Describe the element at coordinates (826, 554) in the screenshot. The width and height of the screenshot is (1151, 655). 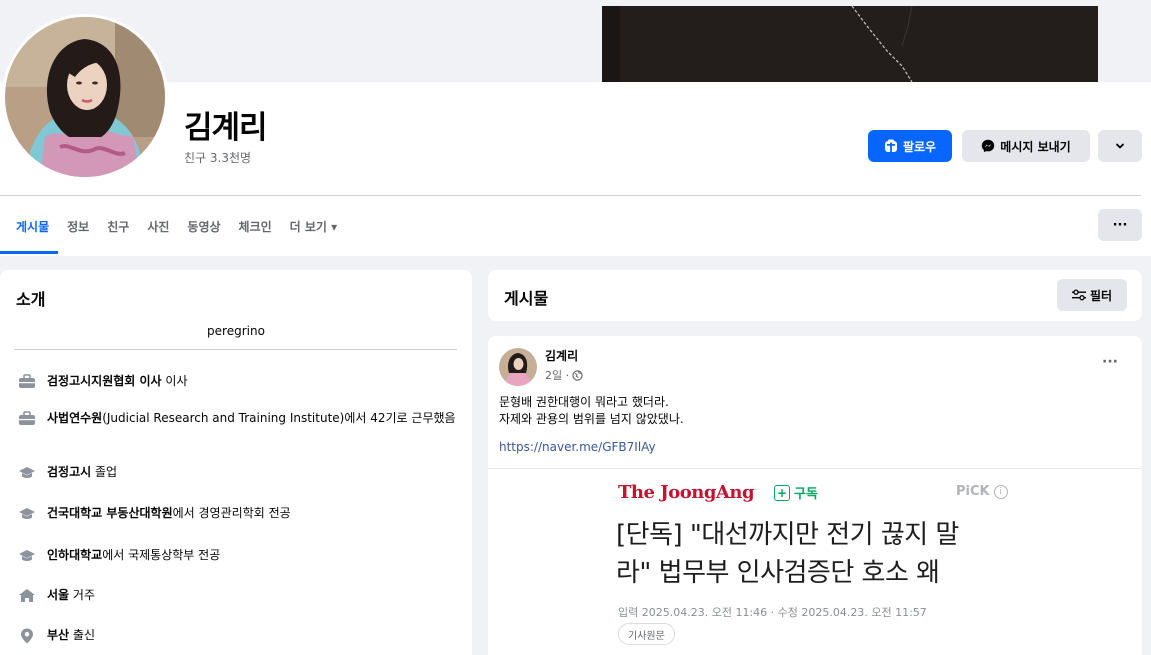
I see `news-headline: [단독] "대선까지만 전기 끊지 말 라" 법무부 인사검증단 호소 왜` at that location.